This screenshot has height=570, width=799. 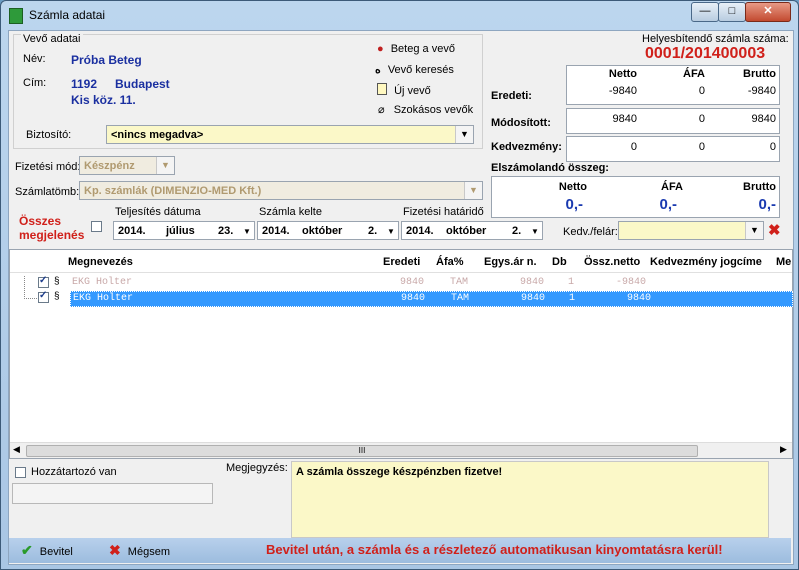 What do you see at coordinates (413, 298) in the screenshot?
I see `row2-orig: 9840` at bounding box center [413, 298].